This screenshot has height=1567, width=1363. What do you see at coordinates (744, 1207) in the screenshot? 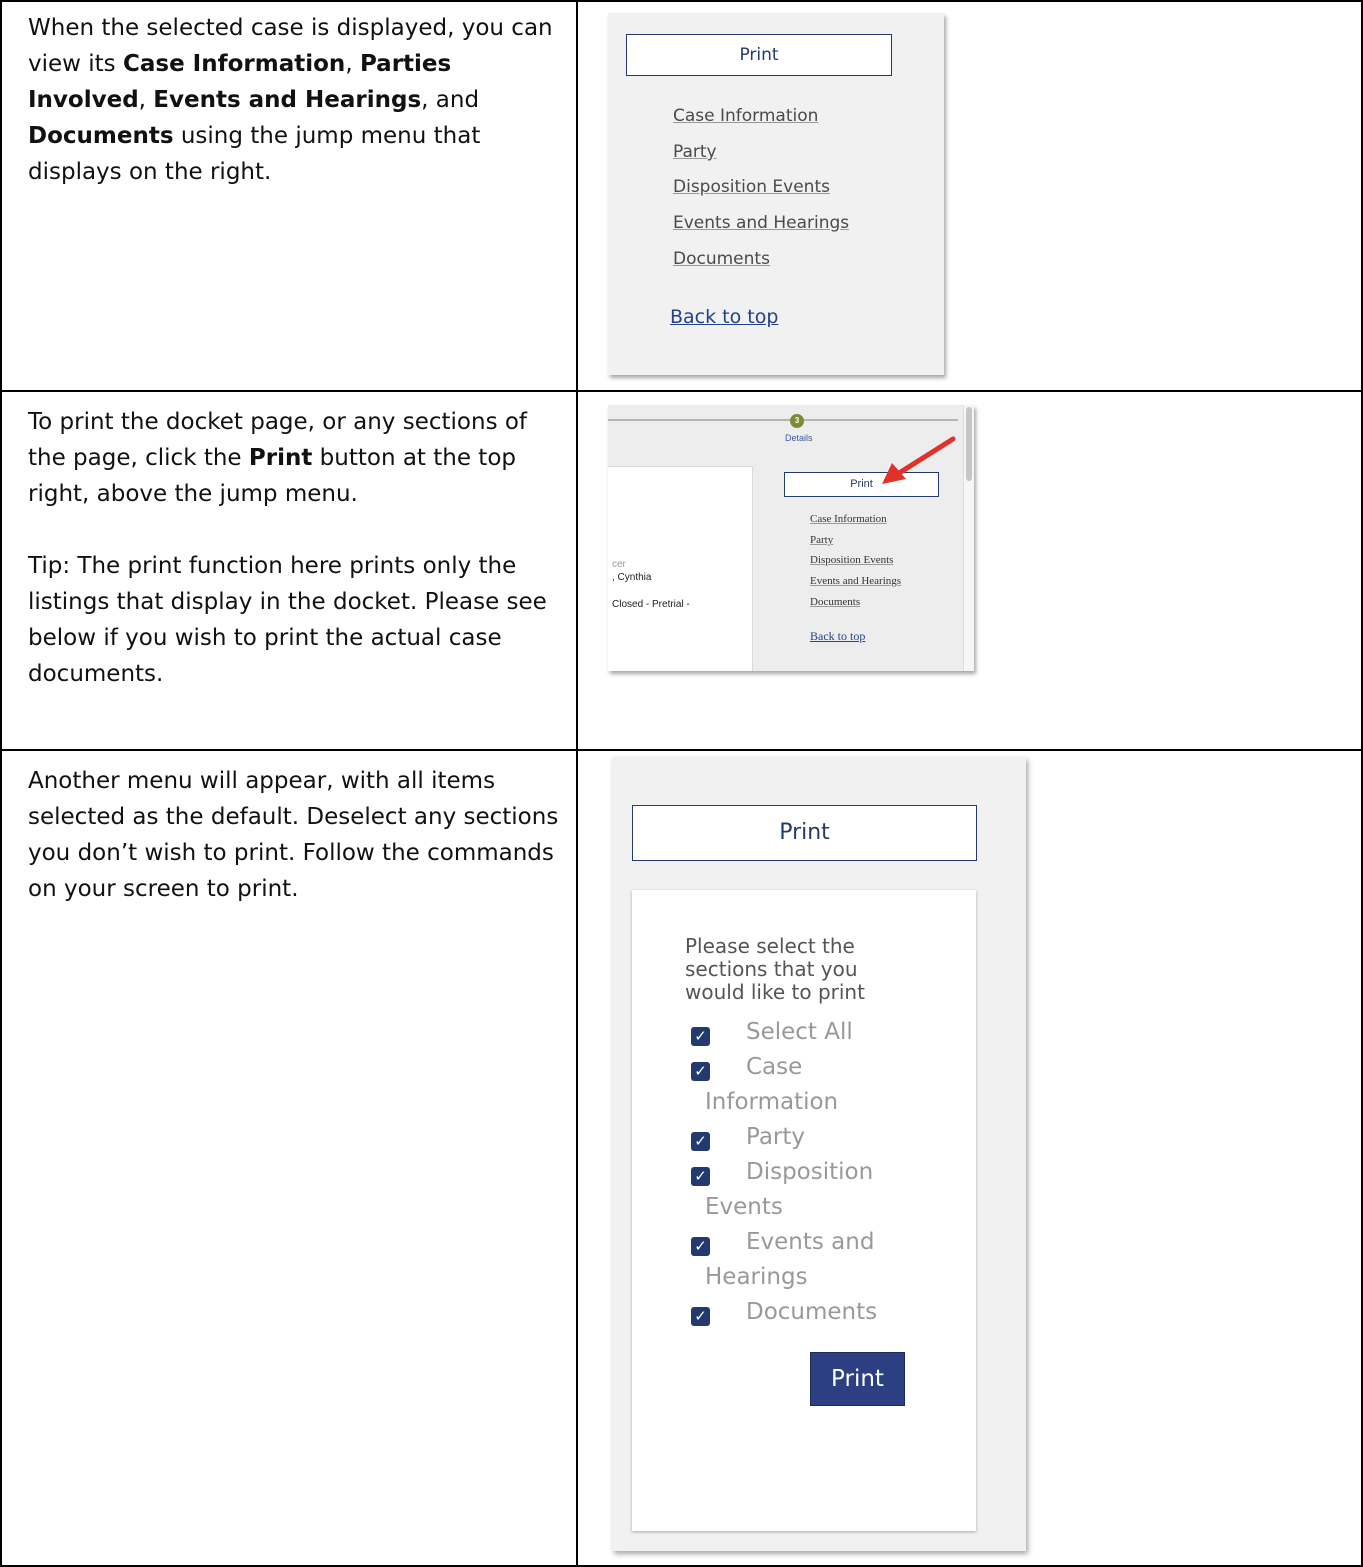
I see `option-wrap: Events` at bounding box center [744, 1207].